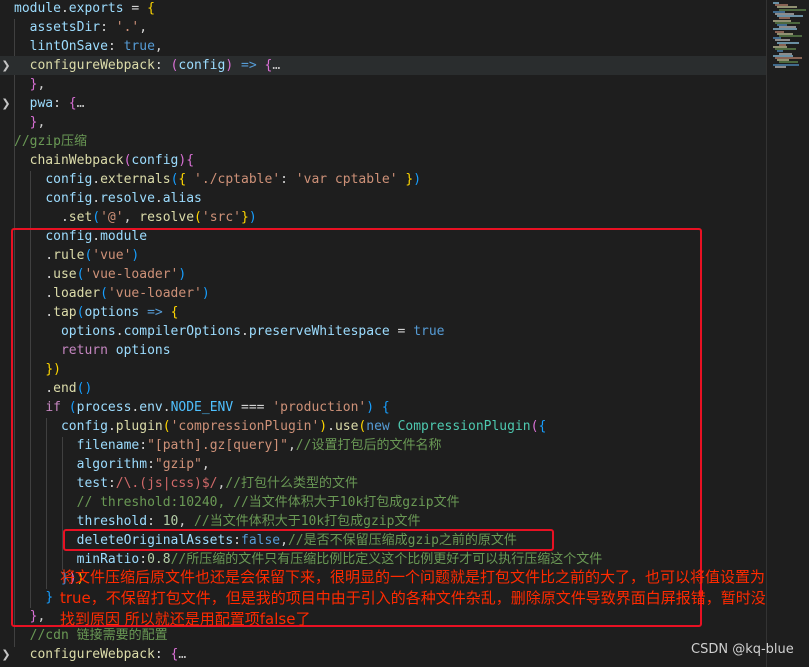 The width and height of the screenshot is (809, 667). Describe the element at coordinates (383, 141) in the screenshot. I see `code-line: //gzip压缩` at that location.